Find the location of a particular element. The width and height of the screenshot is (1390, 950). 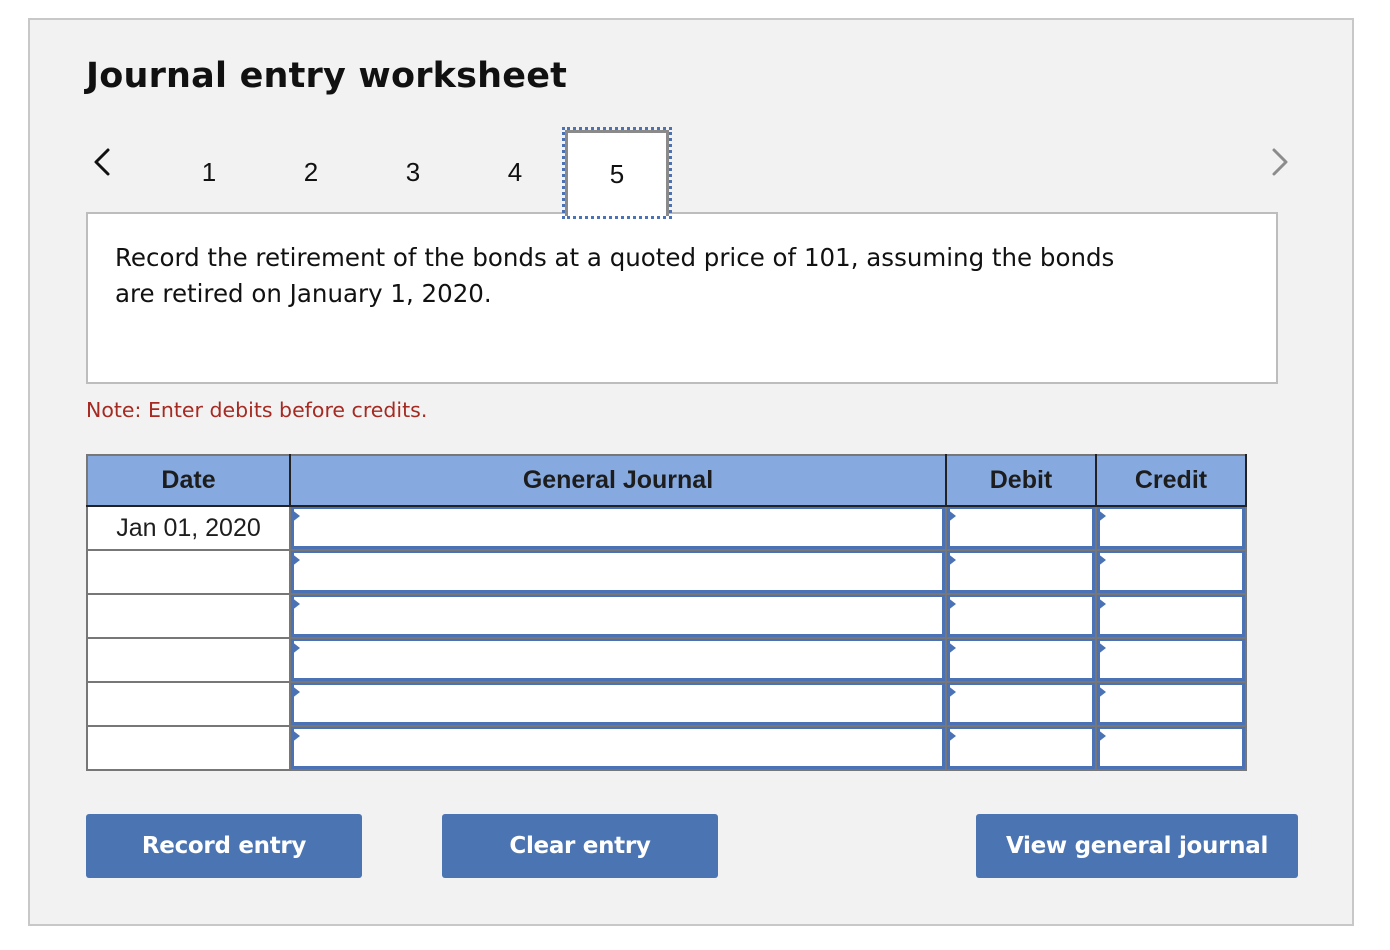

record-entry-button: Record entry is located at coordinates (224, 846).